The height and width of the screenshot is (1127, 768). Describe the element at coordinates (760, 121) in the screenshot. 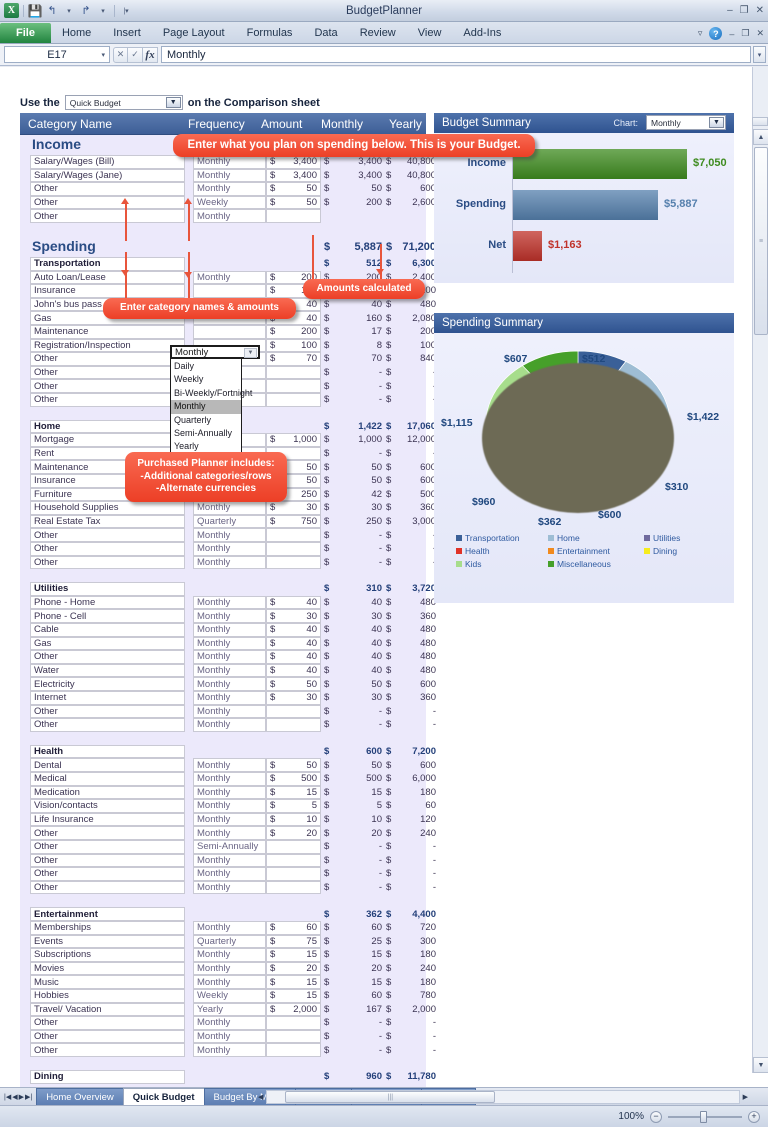

I see `split-handle` at that location.